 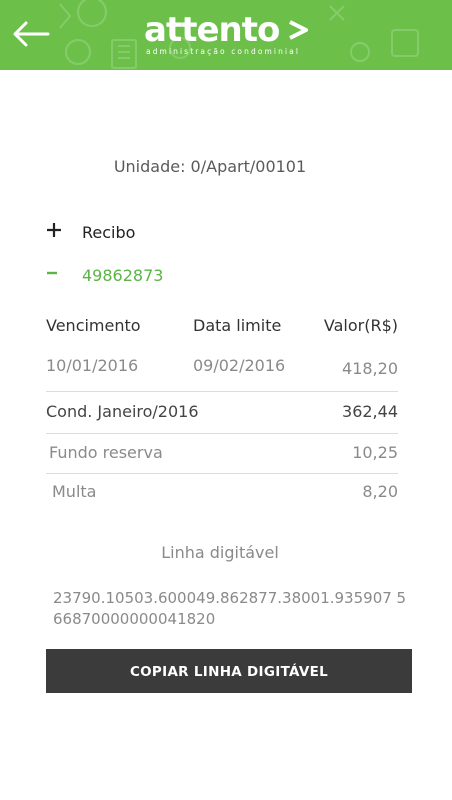 What do you see at coordinates (222, 456) in the screenshot?
I see `table-row: Fundo reserva 10,25` at bounding box center [222, 456].